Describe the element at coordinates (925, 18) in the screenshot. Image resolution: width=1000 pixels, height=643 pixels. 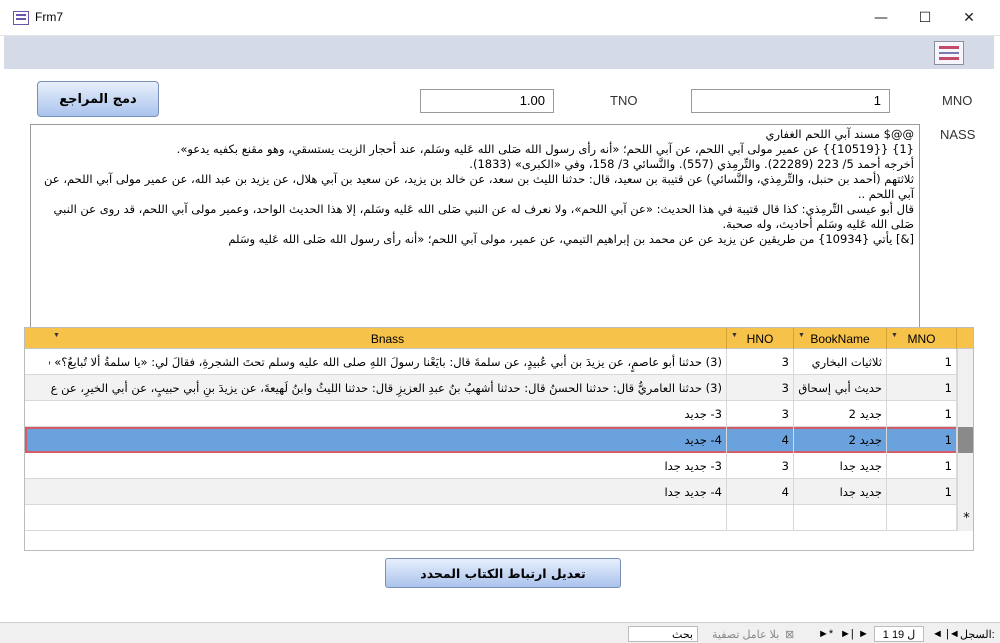
I see `maximize-button: ☐` at that location.